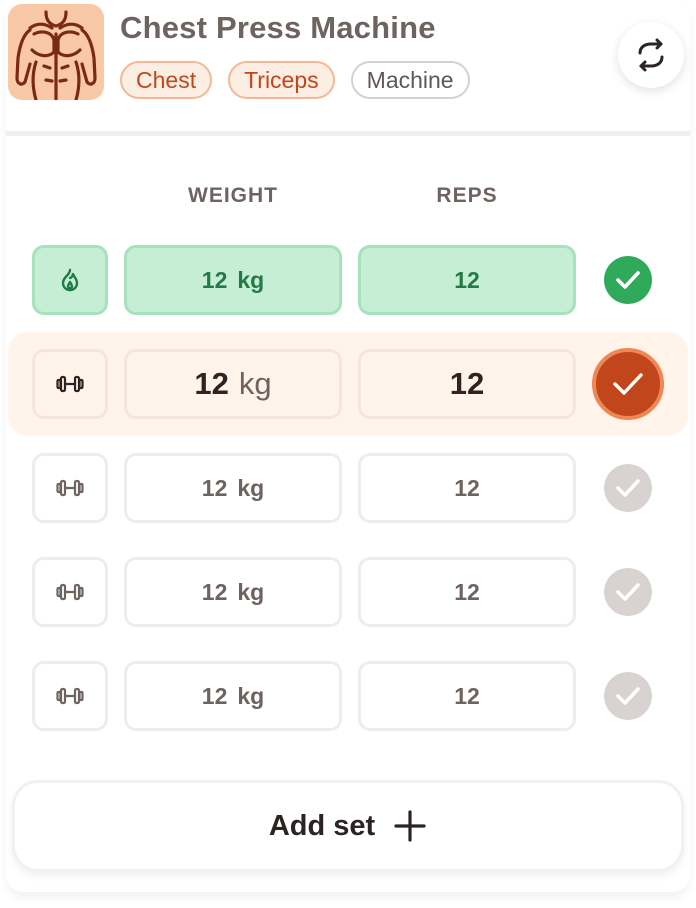 The height and width of the screenshot is (908, 696). I want to click on weight-column-header: WEIGHT, so click(233, 195).